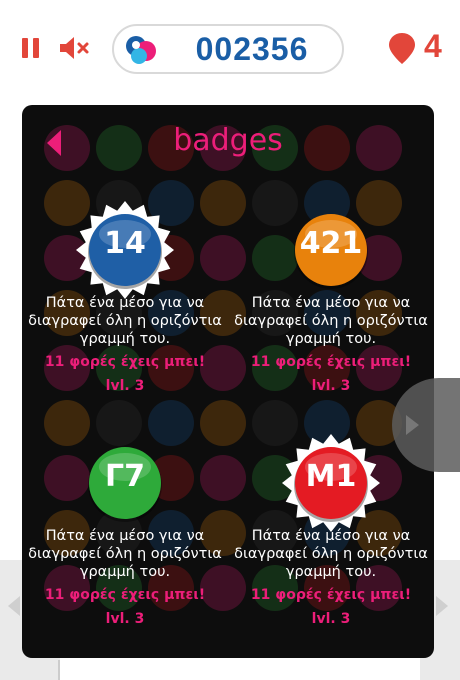 The width and height of the screenshot is (460, 680). I want to click on speaker-muted-icon, so click(74, 48).